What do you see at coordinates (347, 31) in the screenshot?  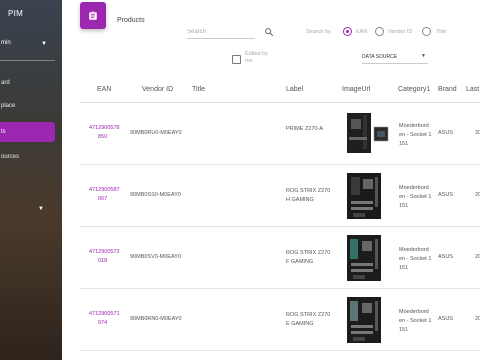 I see `radio-ean` at bounding box center [347, 31].